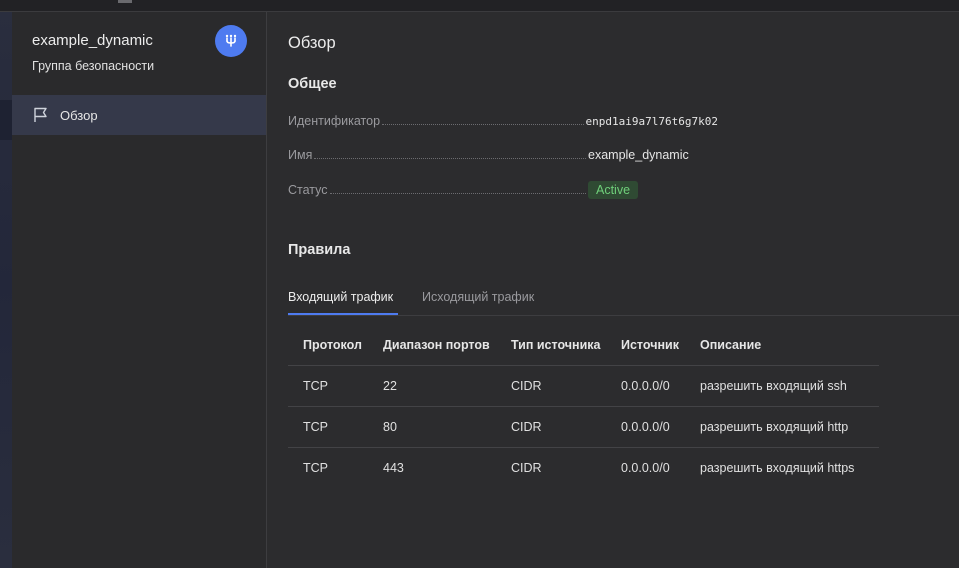 The image size is (959, 568). Describe the element at coordinates (438, 190) in the screenshot. I see `field-label: Статус` at that location.